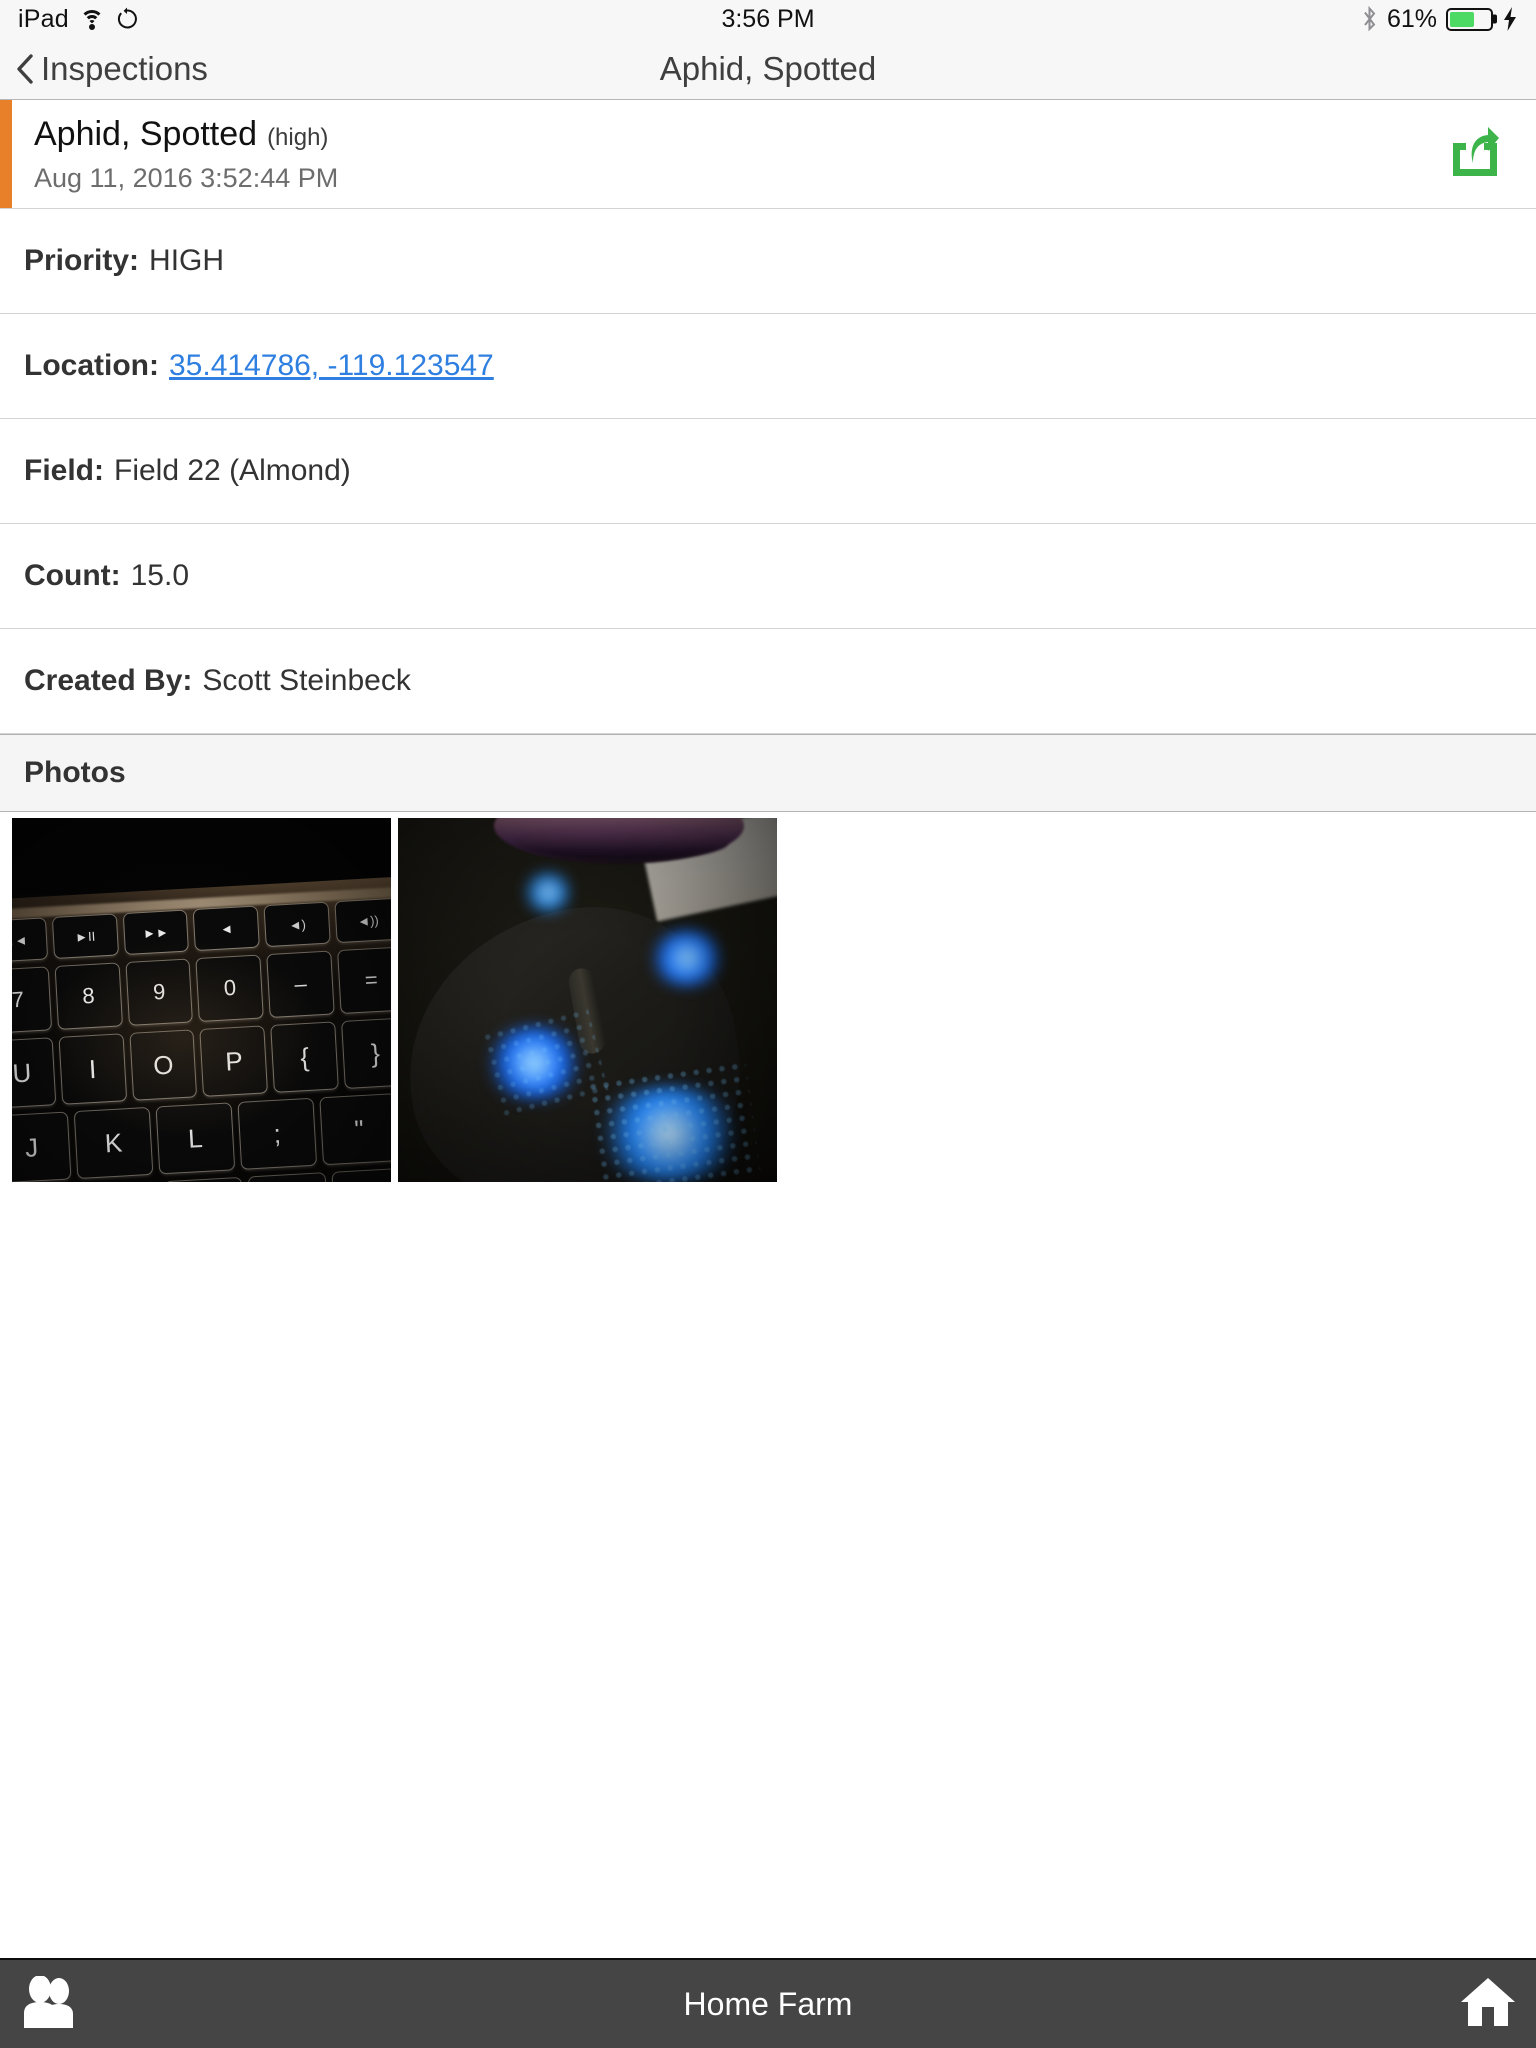 This screenshot has width=1536, height=2048. I want to click on battery-percent-label: 61%, so click(1411, 18).